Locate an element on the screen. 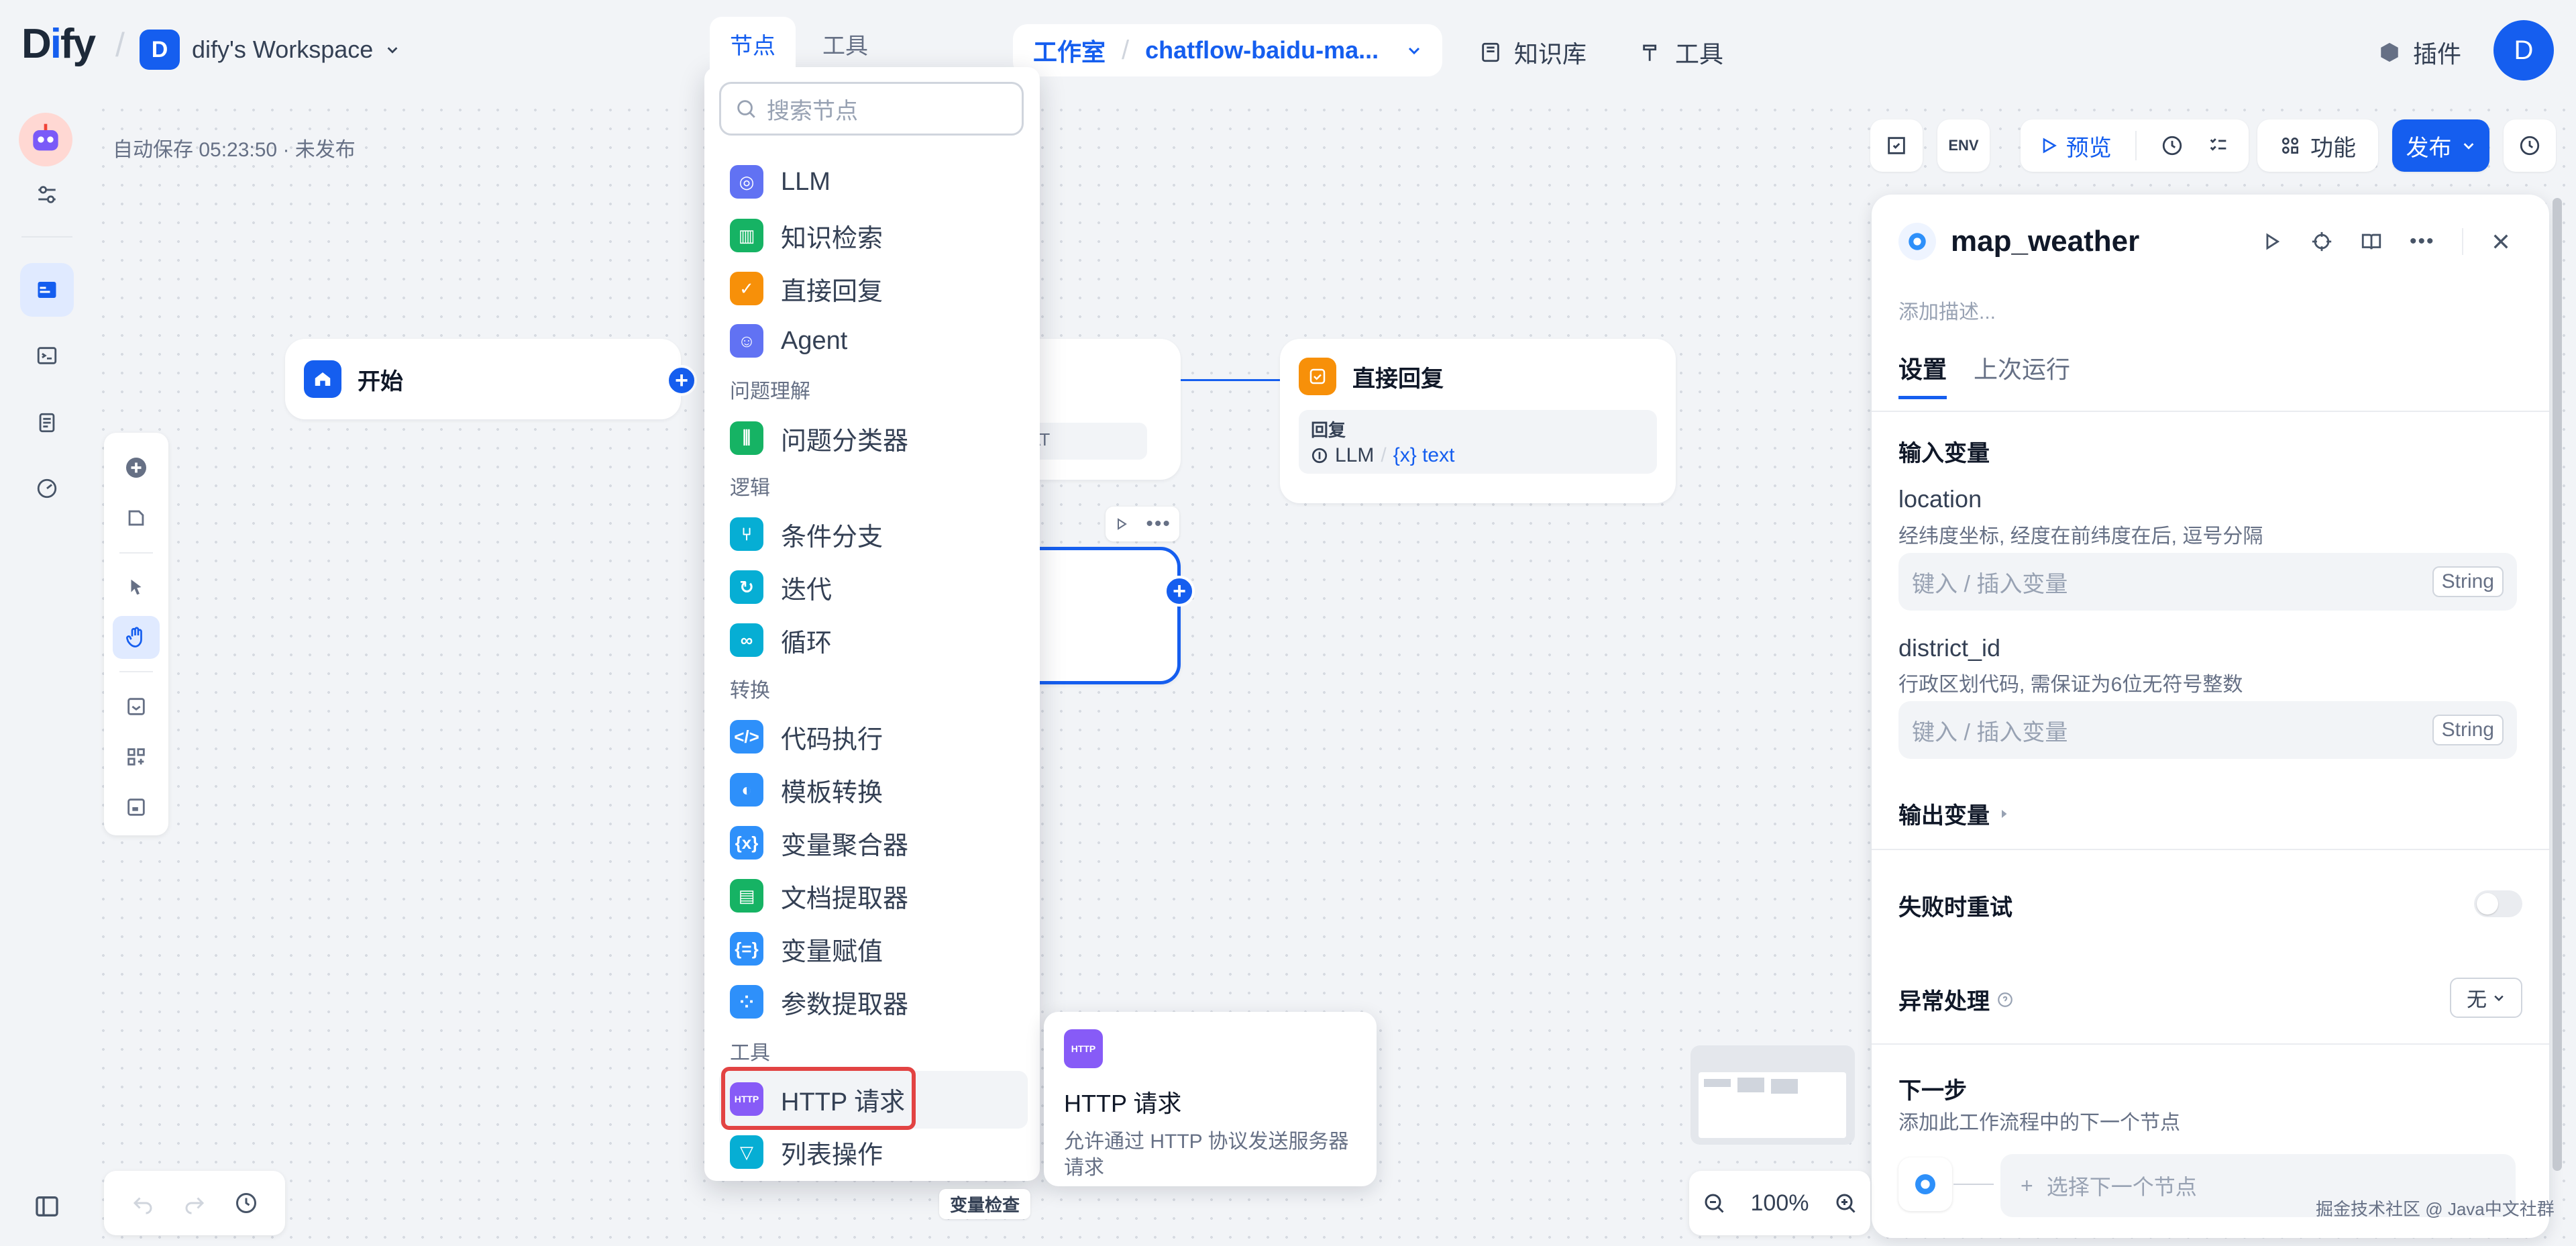 The height and width of the screenshot is (1246, 2576). minimap is located at coordinates (1772, 1095).